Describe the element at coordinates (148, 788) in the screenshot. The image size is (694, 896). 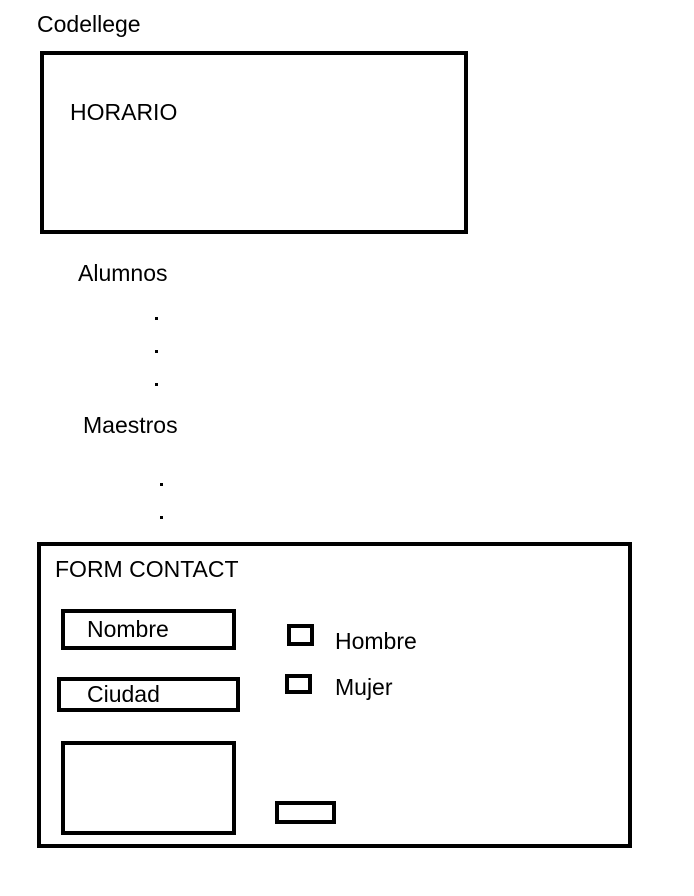
I see `message-textarea` at that location.